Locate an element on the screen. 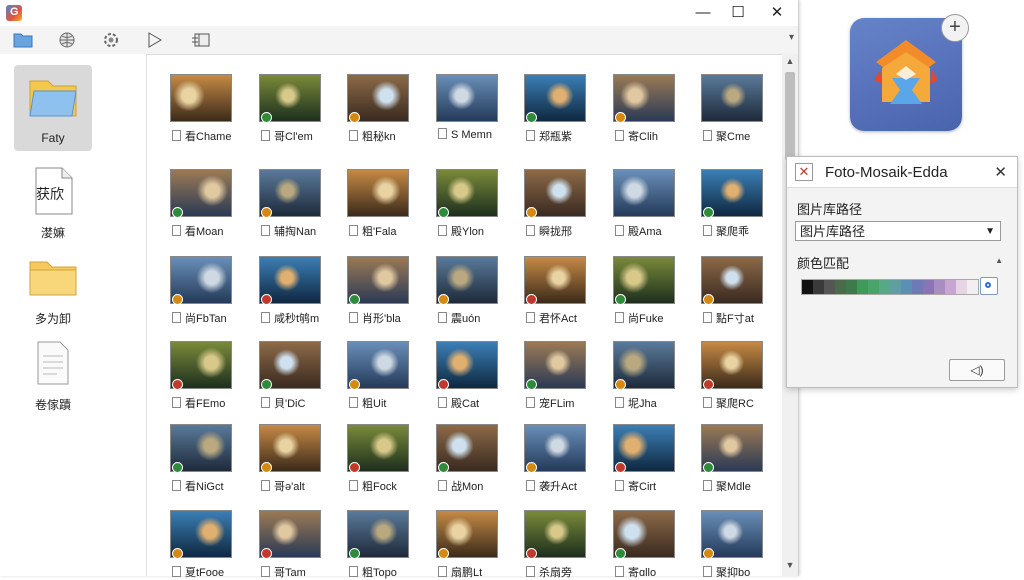 The image size is (1024, 580). thumbnail-item: 粗'Fala is located at coordinates (378, 203).